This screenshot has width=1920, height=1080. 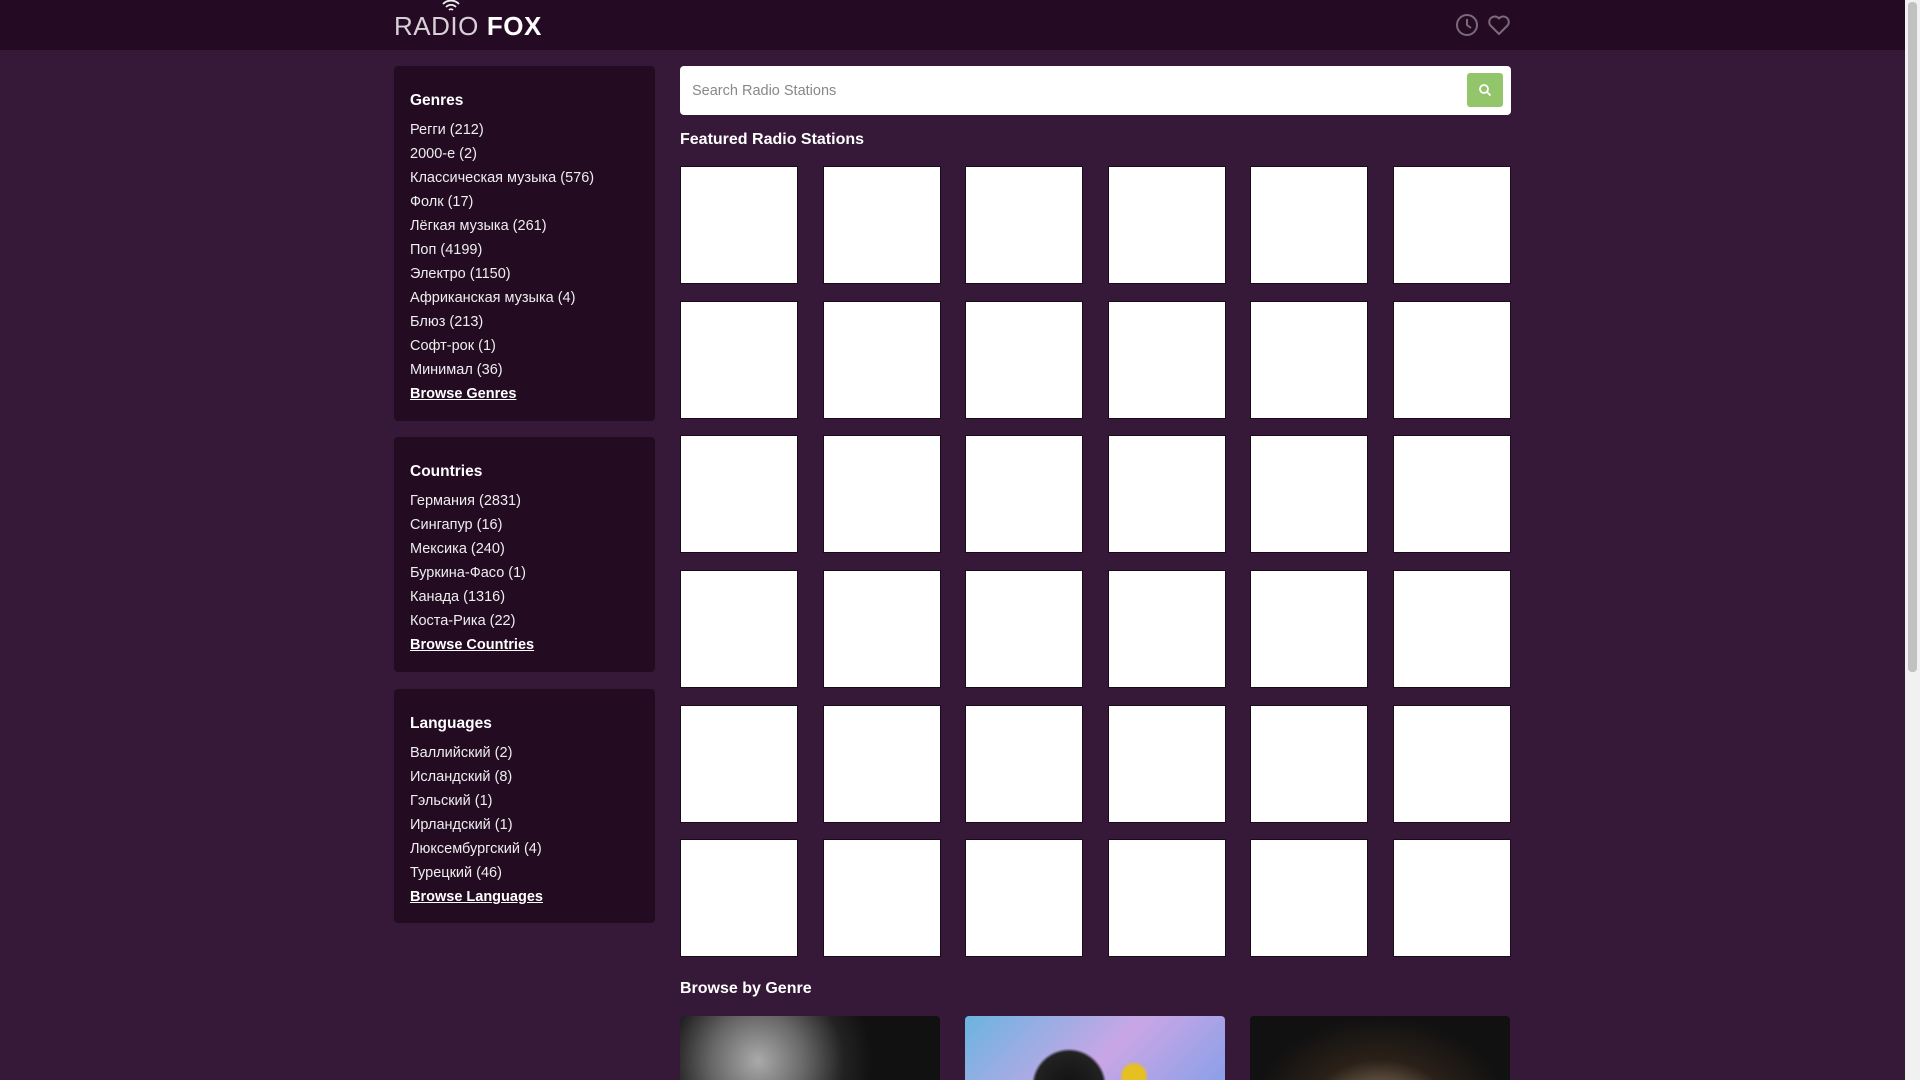 What do you see at coordinates (810, 1048) in the screenshot?
I see `genre-card-jazz` at bounding box center [810, 1048].